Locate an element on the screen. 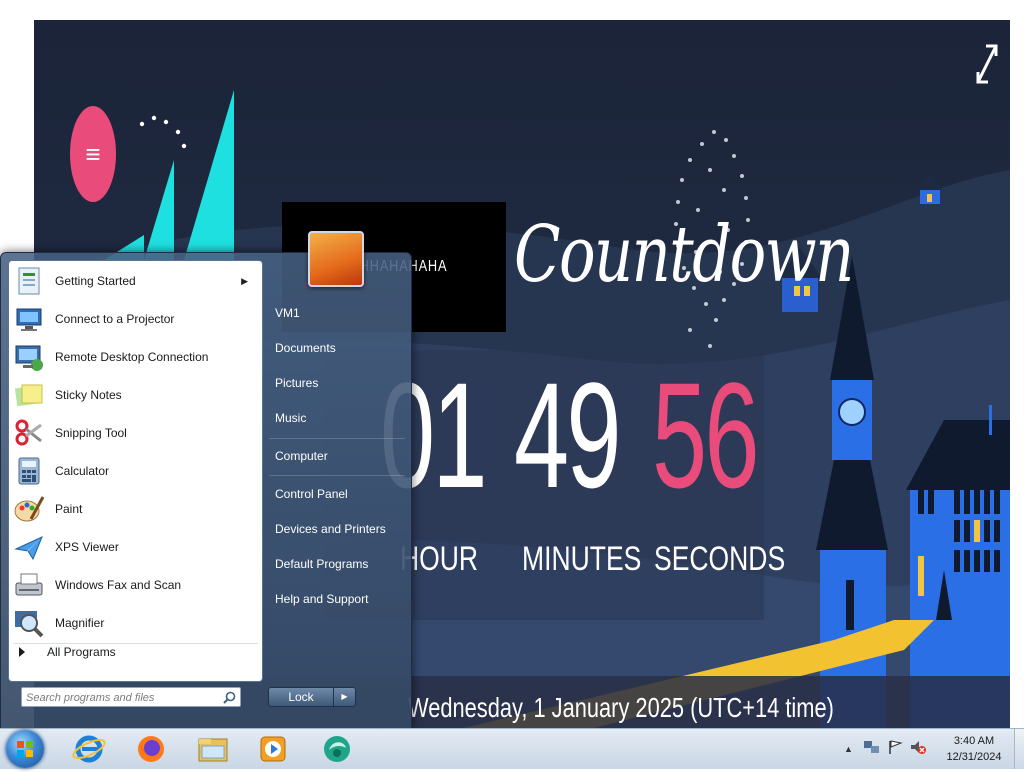 The image size is (1024, 773). link-user-folder: VM1 is located at coordinates (337, 313).